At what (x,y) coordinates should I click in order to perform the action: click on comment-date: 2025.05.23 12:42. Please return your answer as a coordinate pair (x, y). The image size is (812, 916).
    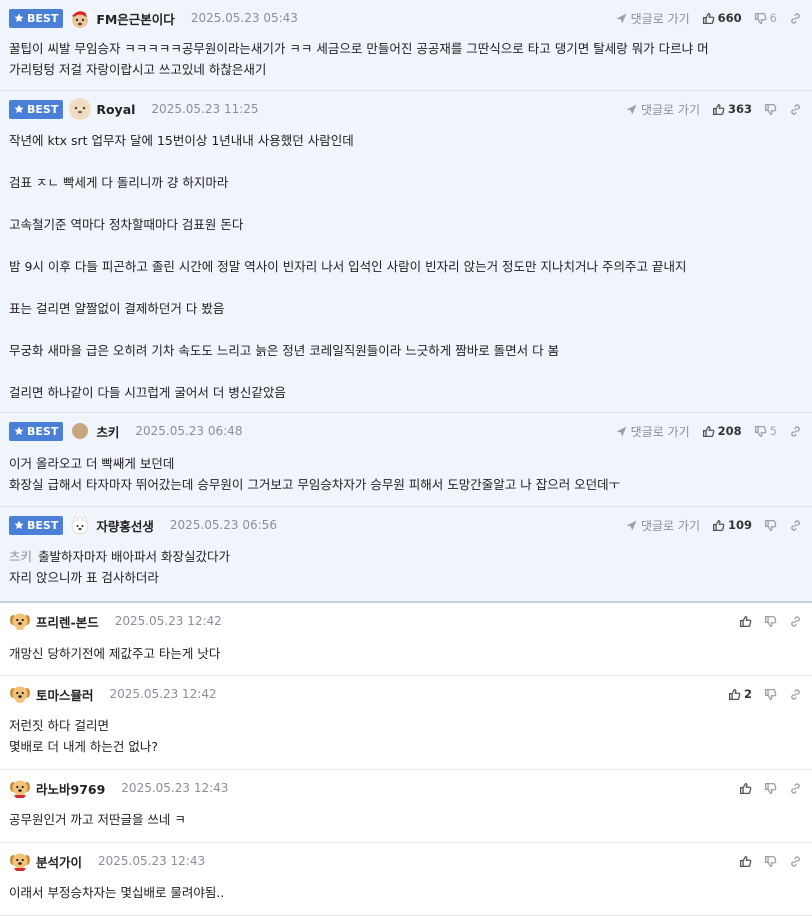
    Looking at the image, I should click on (163, 694).